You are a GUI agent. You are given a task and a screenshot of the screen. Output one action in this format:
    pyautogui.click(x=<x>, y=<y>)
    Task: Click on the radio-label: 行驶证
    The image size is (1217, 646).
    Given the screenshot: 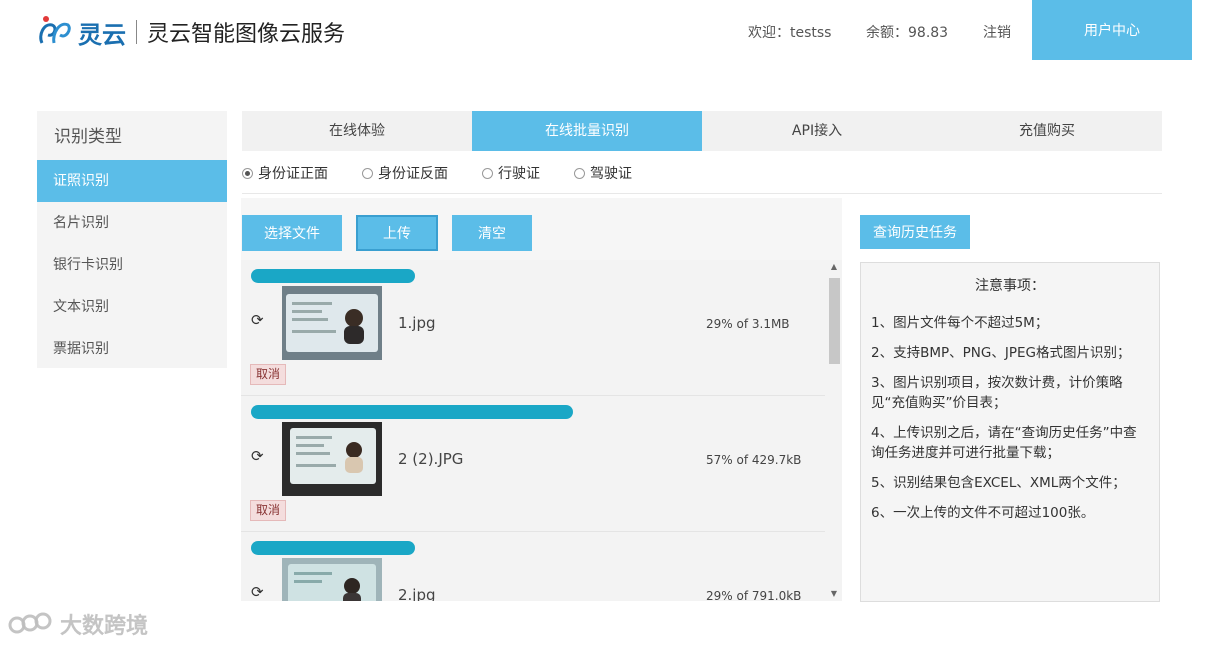 What is the action you would take?
    pyautogui.click(x=519, y=174)
    